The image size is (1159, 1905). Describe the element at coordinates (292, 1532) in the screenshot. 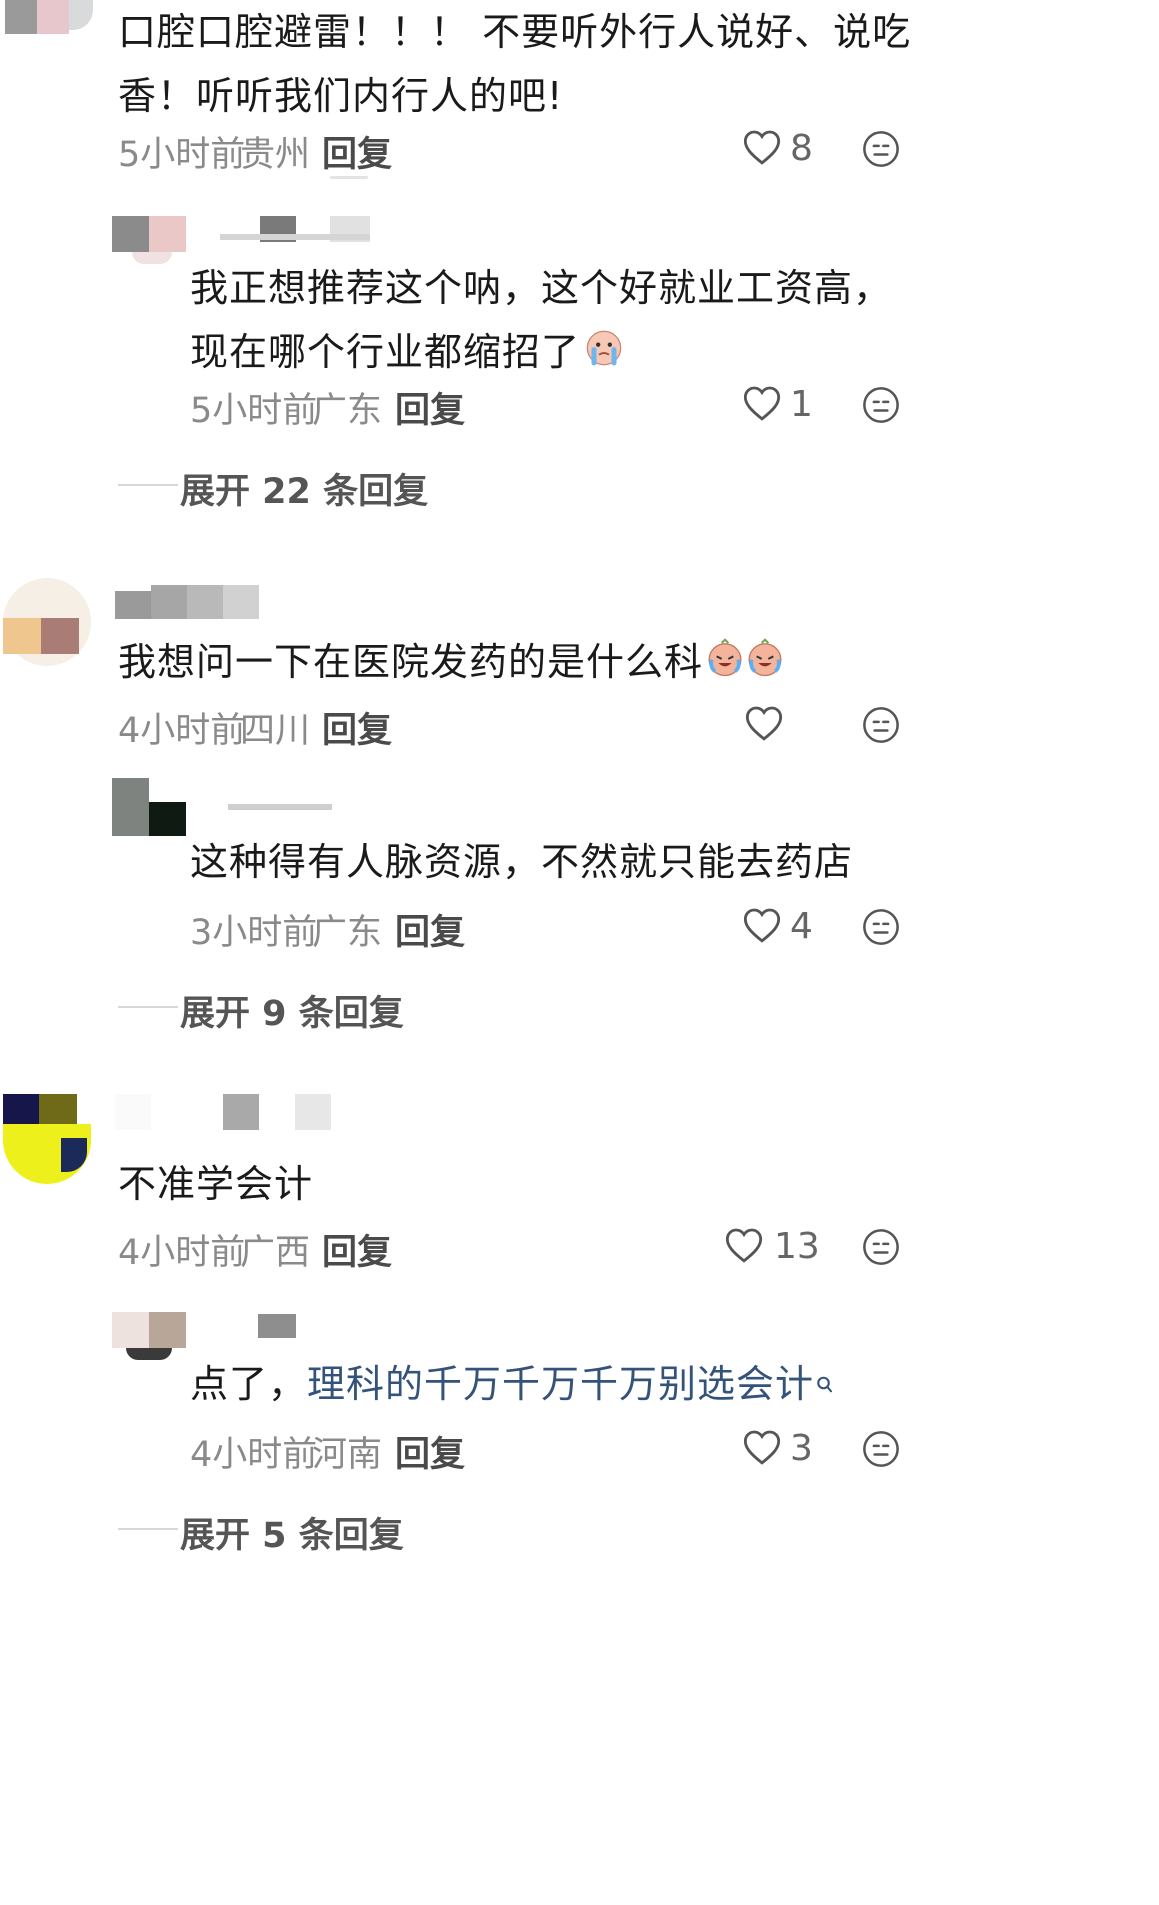

I see `expand-replies-button: 展开 5 条回复` at that location.